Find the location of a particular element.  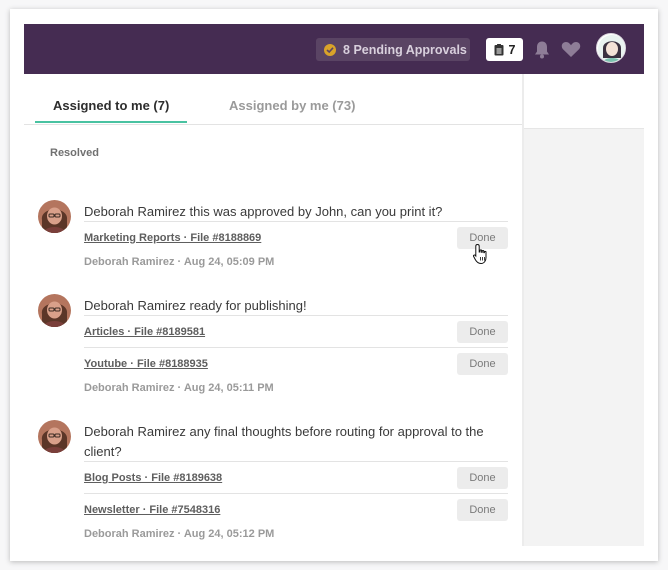

pending-count: 8 is located at coordinates (346, 49).